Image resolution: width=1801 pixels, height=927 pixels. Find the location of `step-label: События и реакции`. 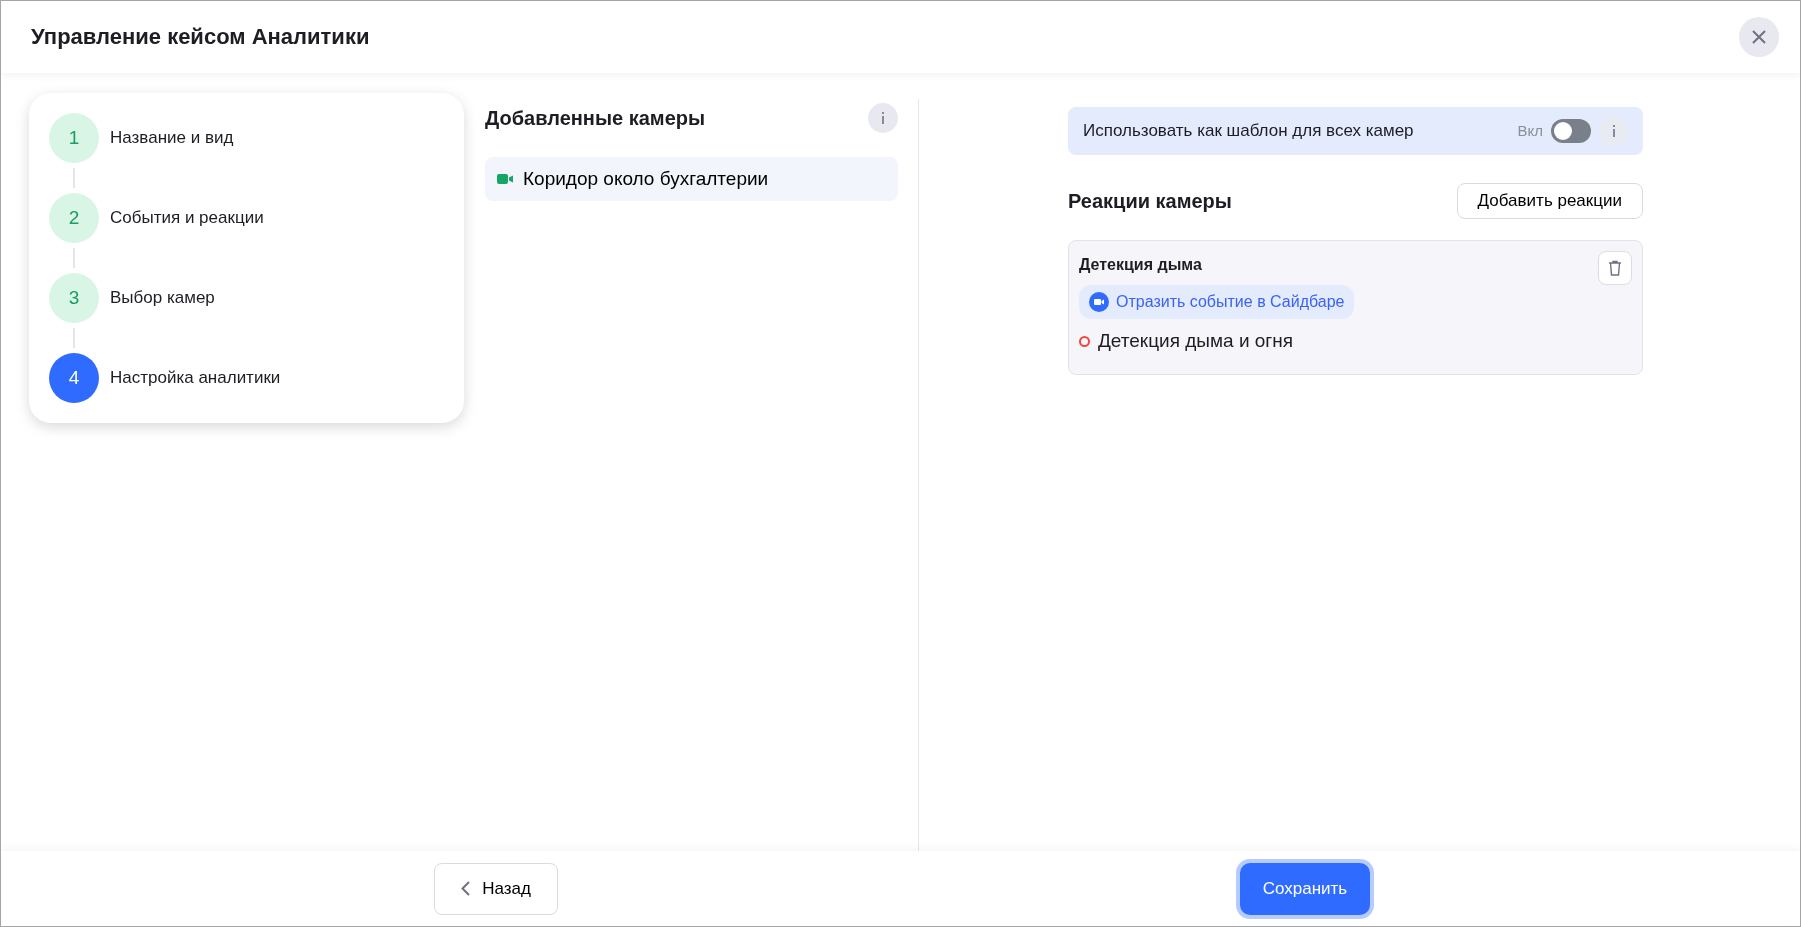

step-label: События и реакции is located at coordinates (187, 218).